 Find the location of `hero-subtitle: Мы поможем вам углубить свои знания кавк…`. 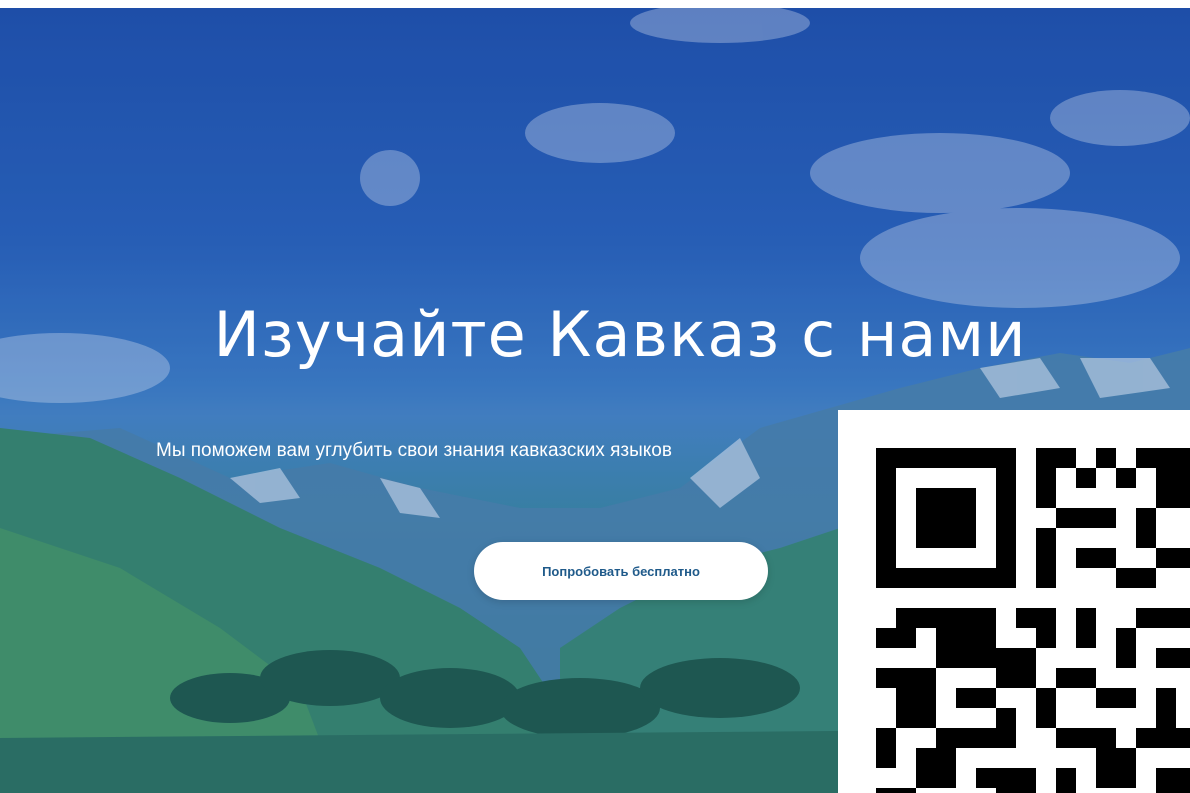

hero-subtitle: Мы поможем вам углубить свои знания кавк… is located at coordinates (414, 450).